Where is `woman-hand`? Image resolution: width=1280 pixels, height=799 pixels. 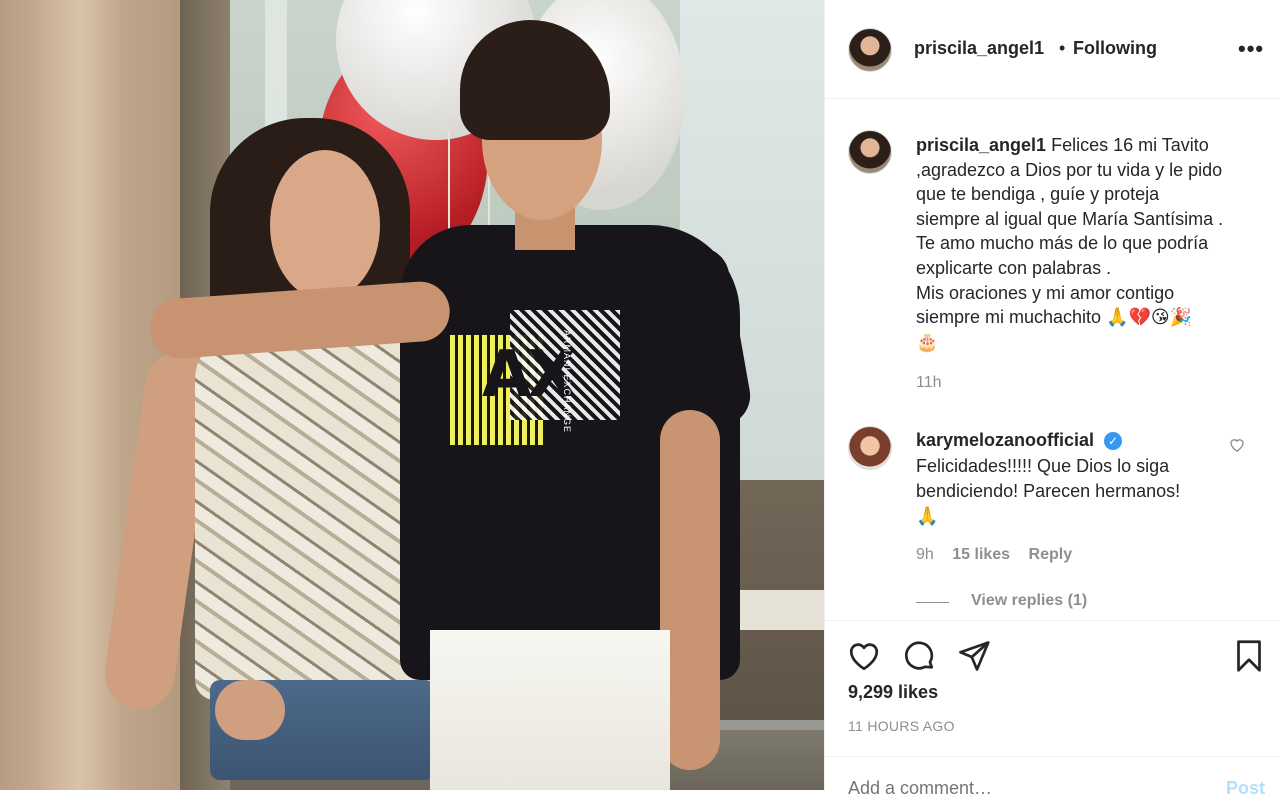
woman-hand is located at coordinates (250, 710).